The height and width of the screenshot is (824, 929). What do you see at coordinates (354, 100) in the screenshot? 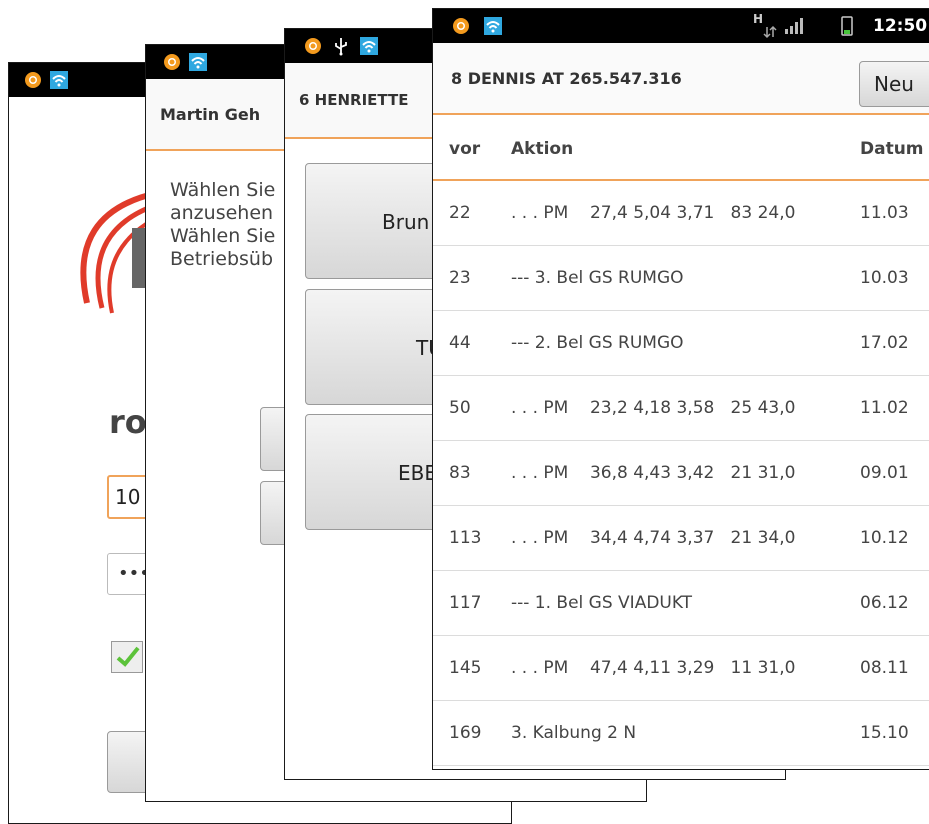
I see `page-title: 6 HENRIETTE` at bounding box center [354, 100].